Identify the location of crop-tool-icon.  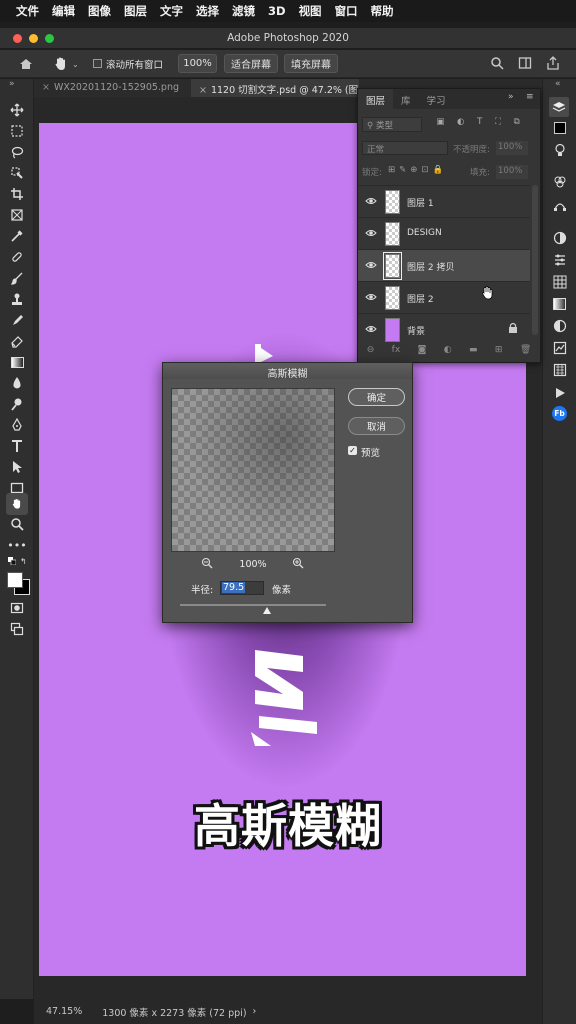
(17, 194).